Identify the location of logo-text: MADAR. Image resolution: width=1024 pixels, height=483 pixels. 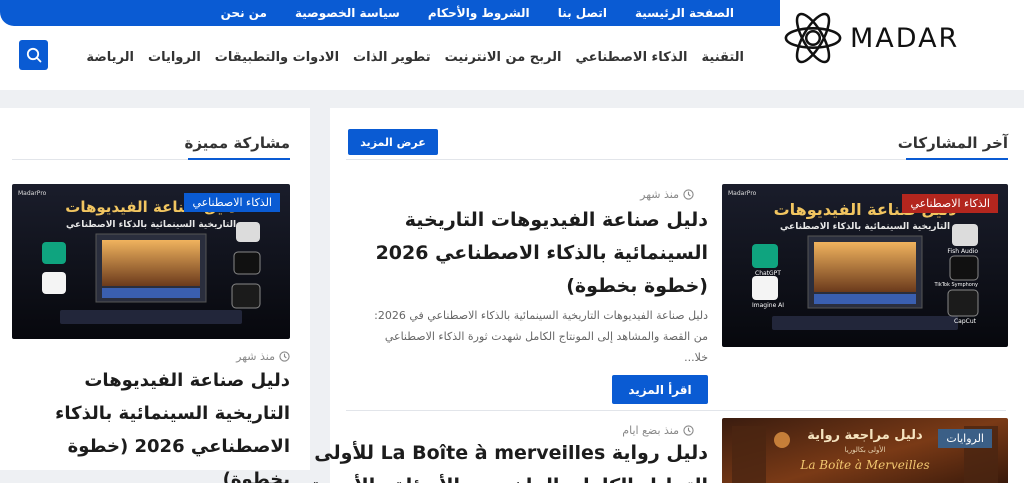
(905, 38).